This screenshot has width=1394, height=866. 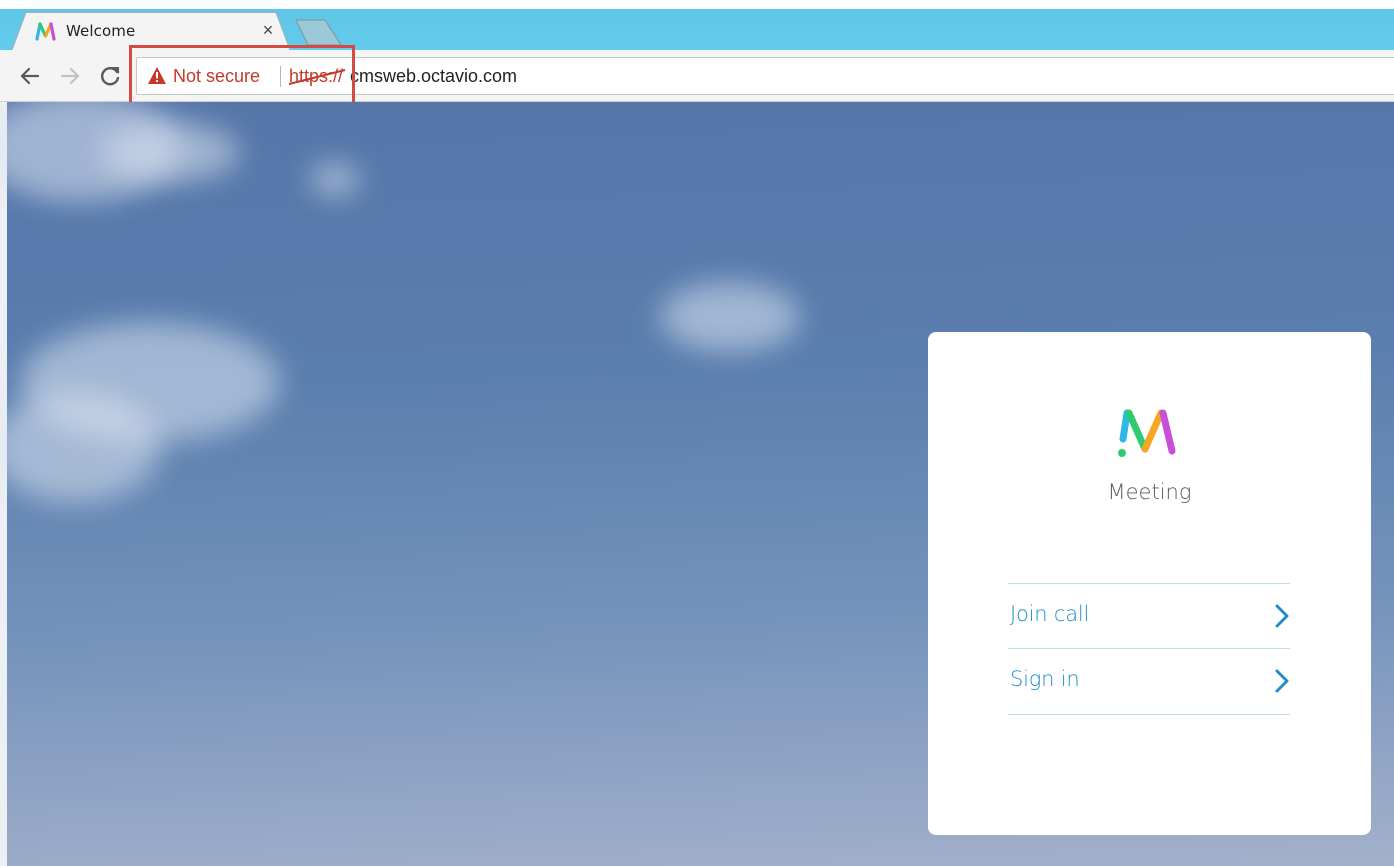 What do you see at coordinates (317, 77) in the screenshot?
I see `scheme-strikethrough` at bounding box center [317, 77].